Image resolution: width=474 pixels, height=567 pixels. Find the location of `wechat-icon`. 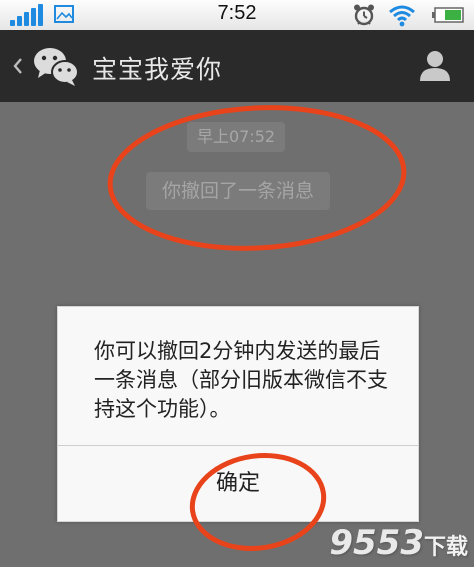

wechat-icon is located at coordinates (56, 67).